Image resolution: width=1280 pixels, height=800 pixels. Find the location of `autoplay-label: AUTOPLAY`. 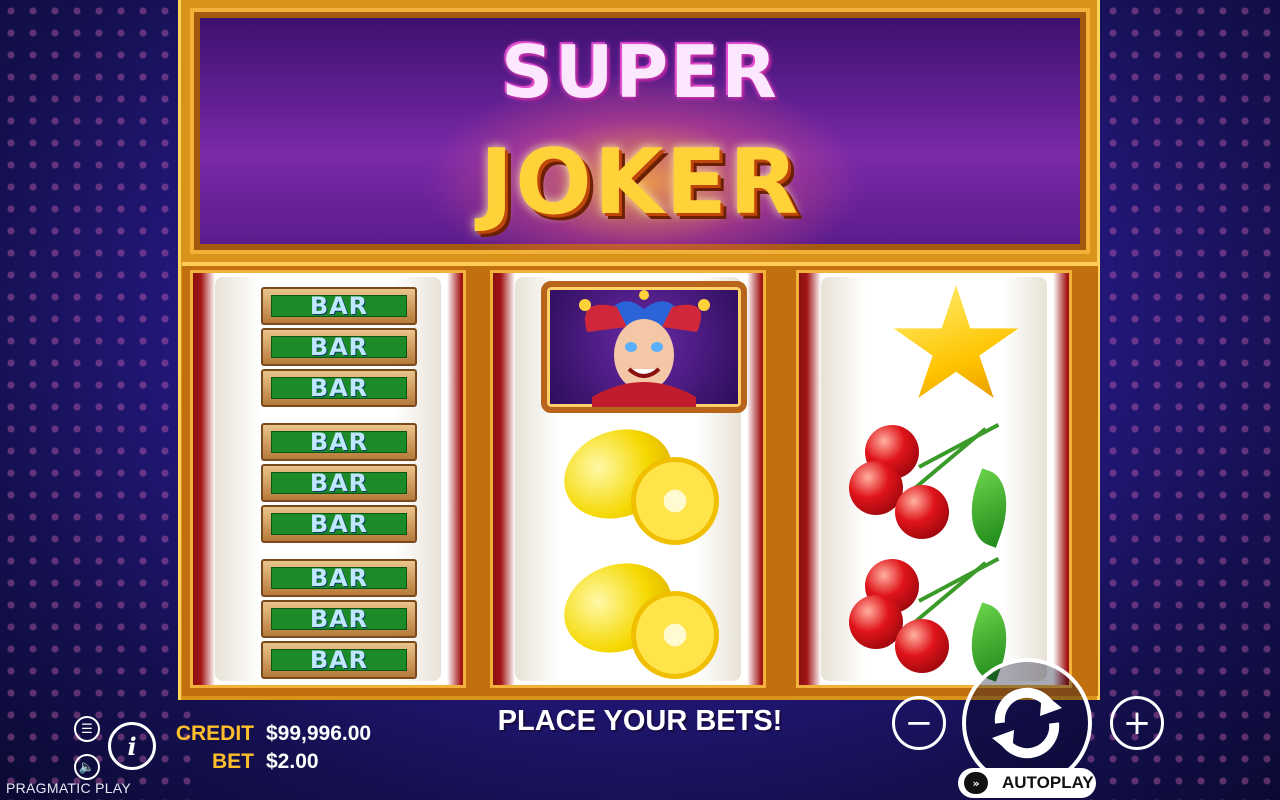

autoplay-label: AUTOPLAY is located at coordinates (1048, 782).